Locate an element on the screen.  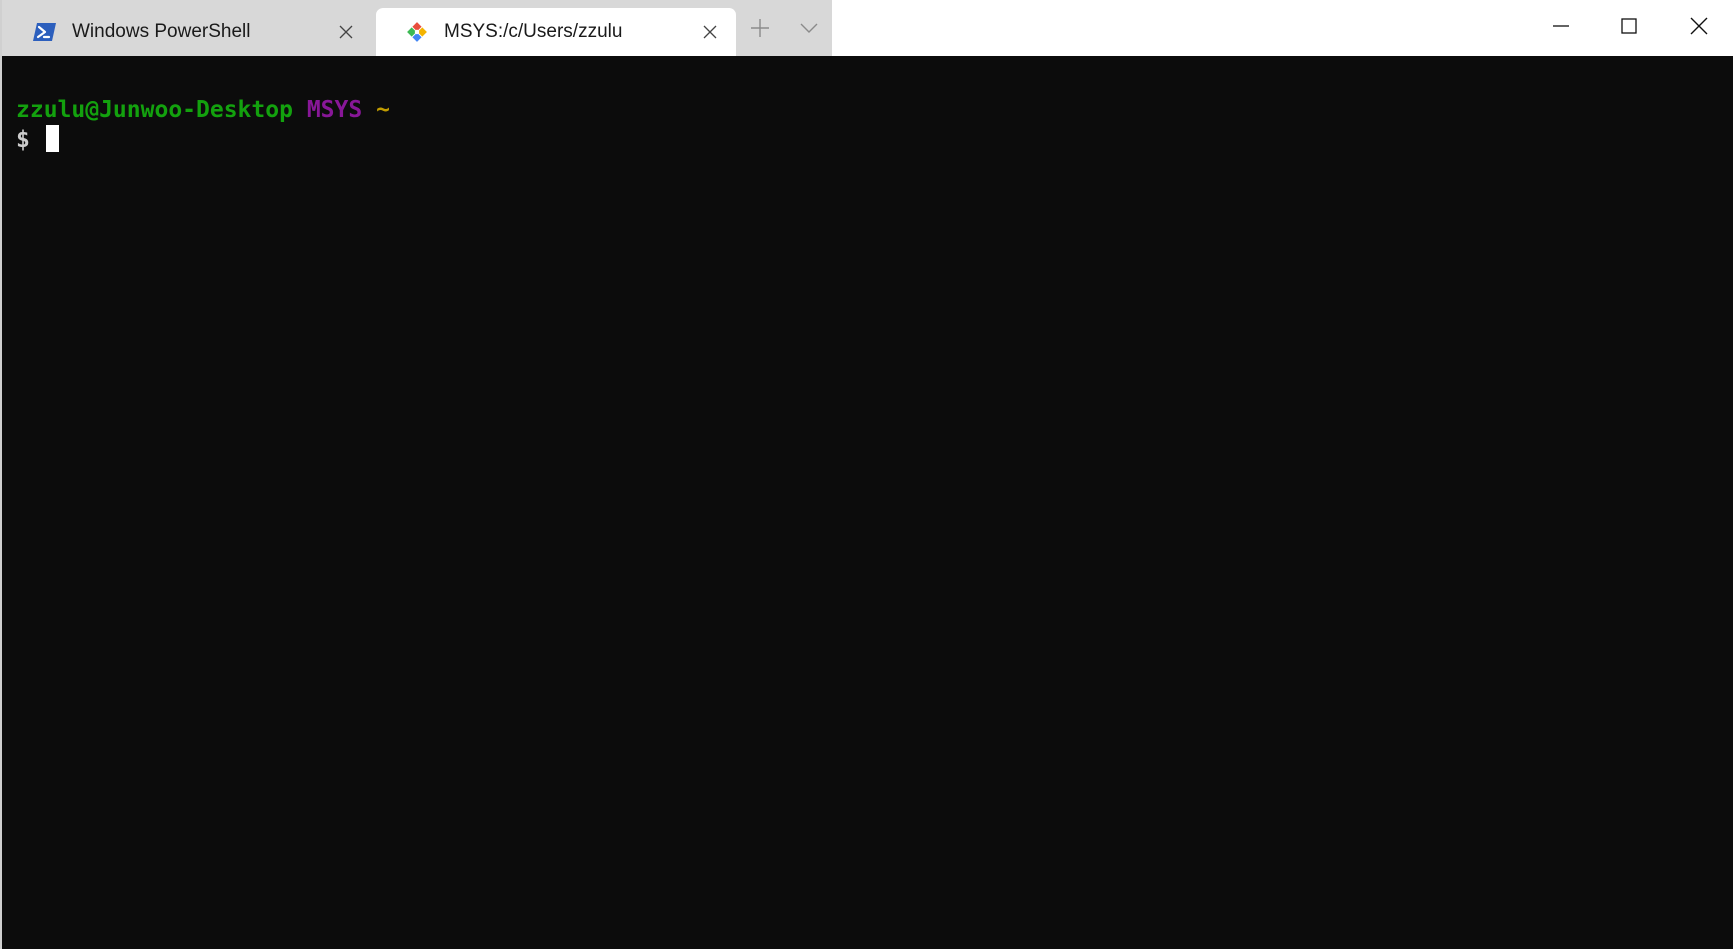
user-host: zzulu@Junwoo-Desktop is located at coordinates (154, 110).